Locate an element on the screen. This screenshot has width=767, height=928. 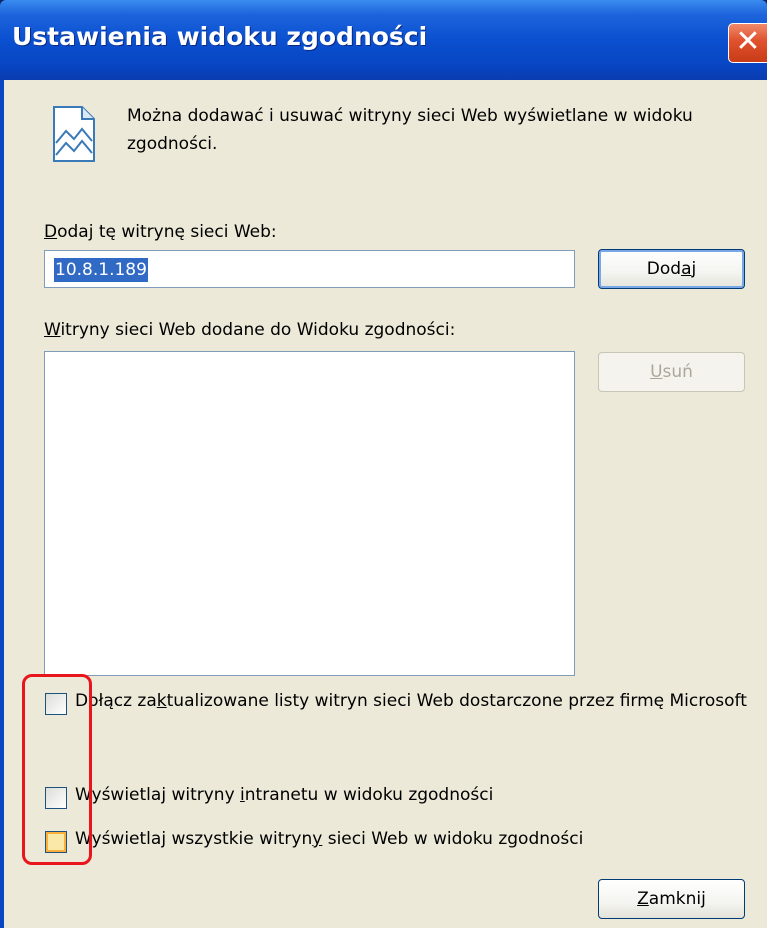
option-2-text-a: Wyświetlaj witryny is located at coordinates (158, 795).